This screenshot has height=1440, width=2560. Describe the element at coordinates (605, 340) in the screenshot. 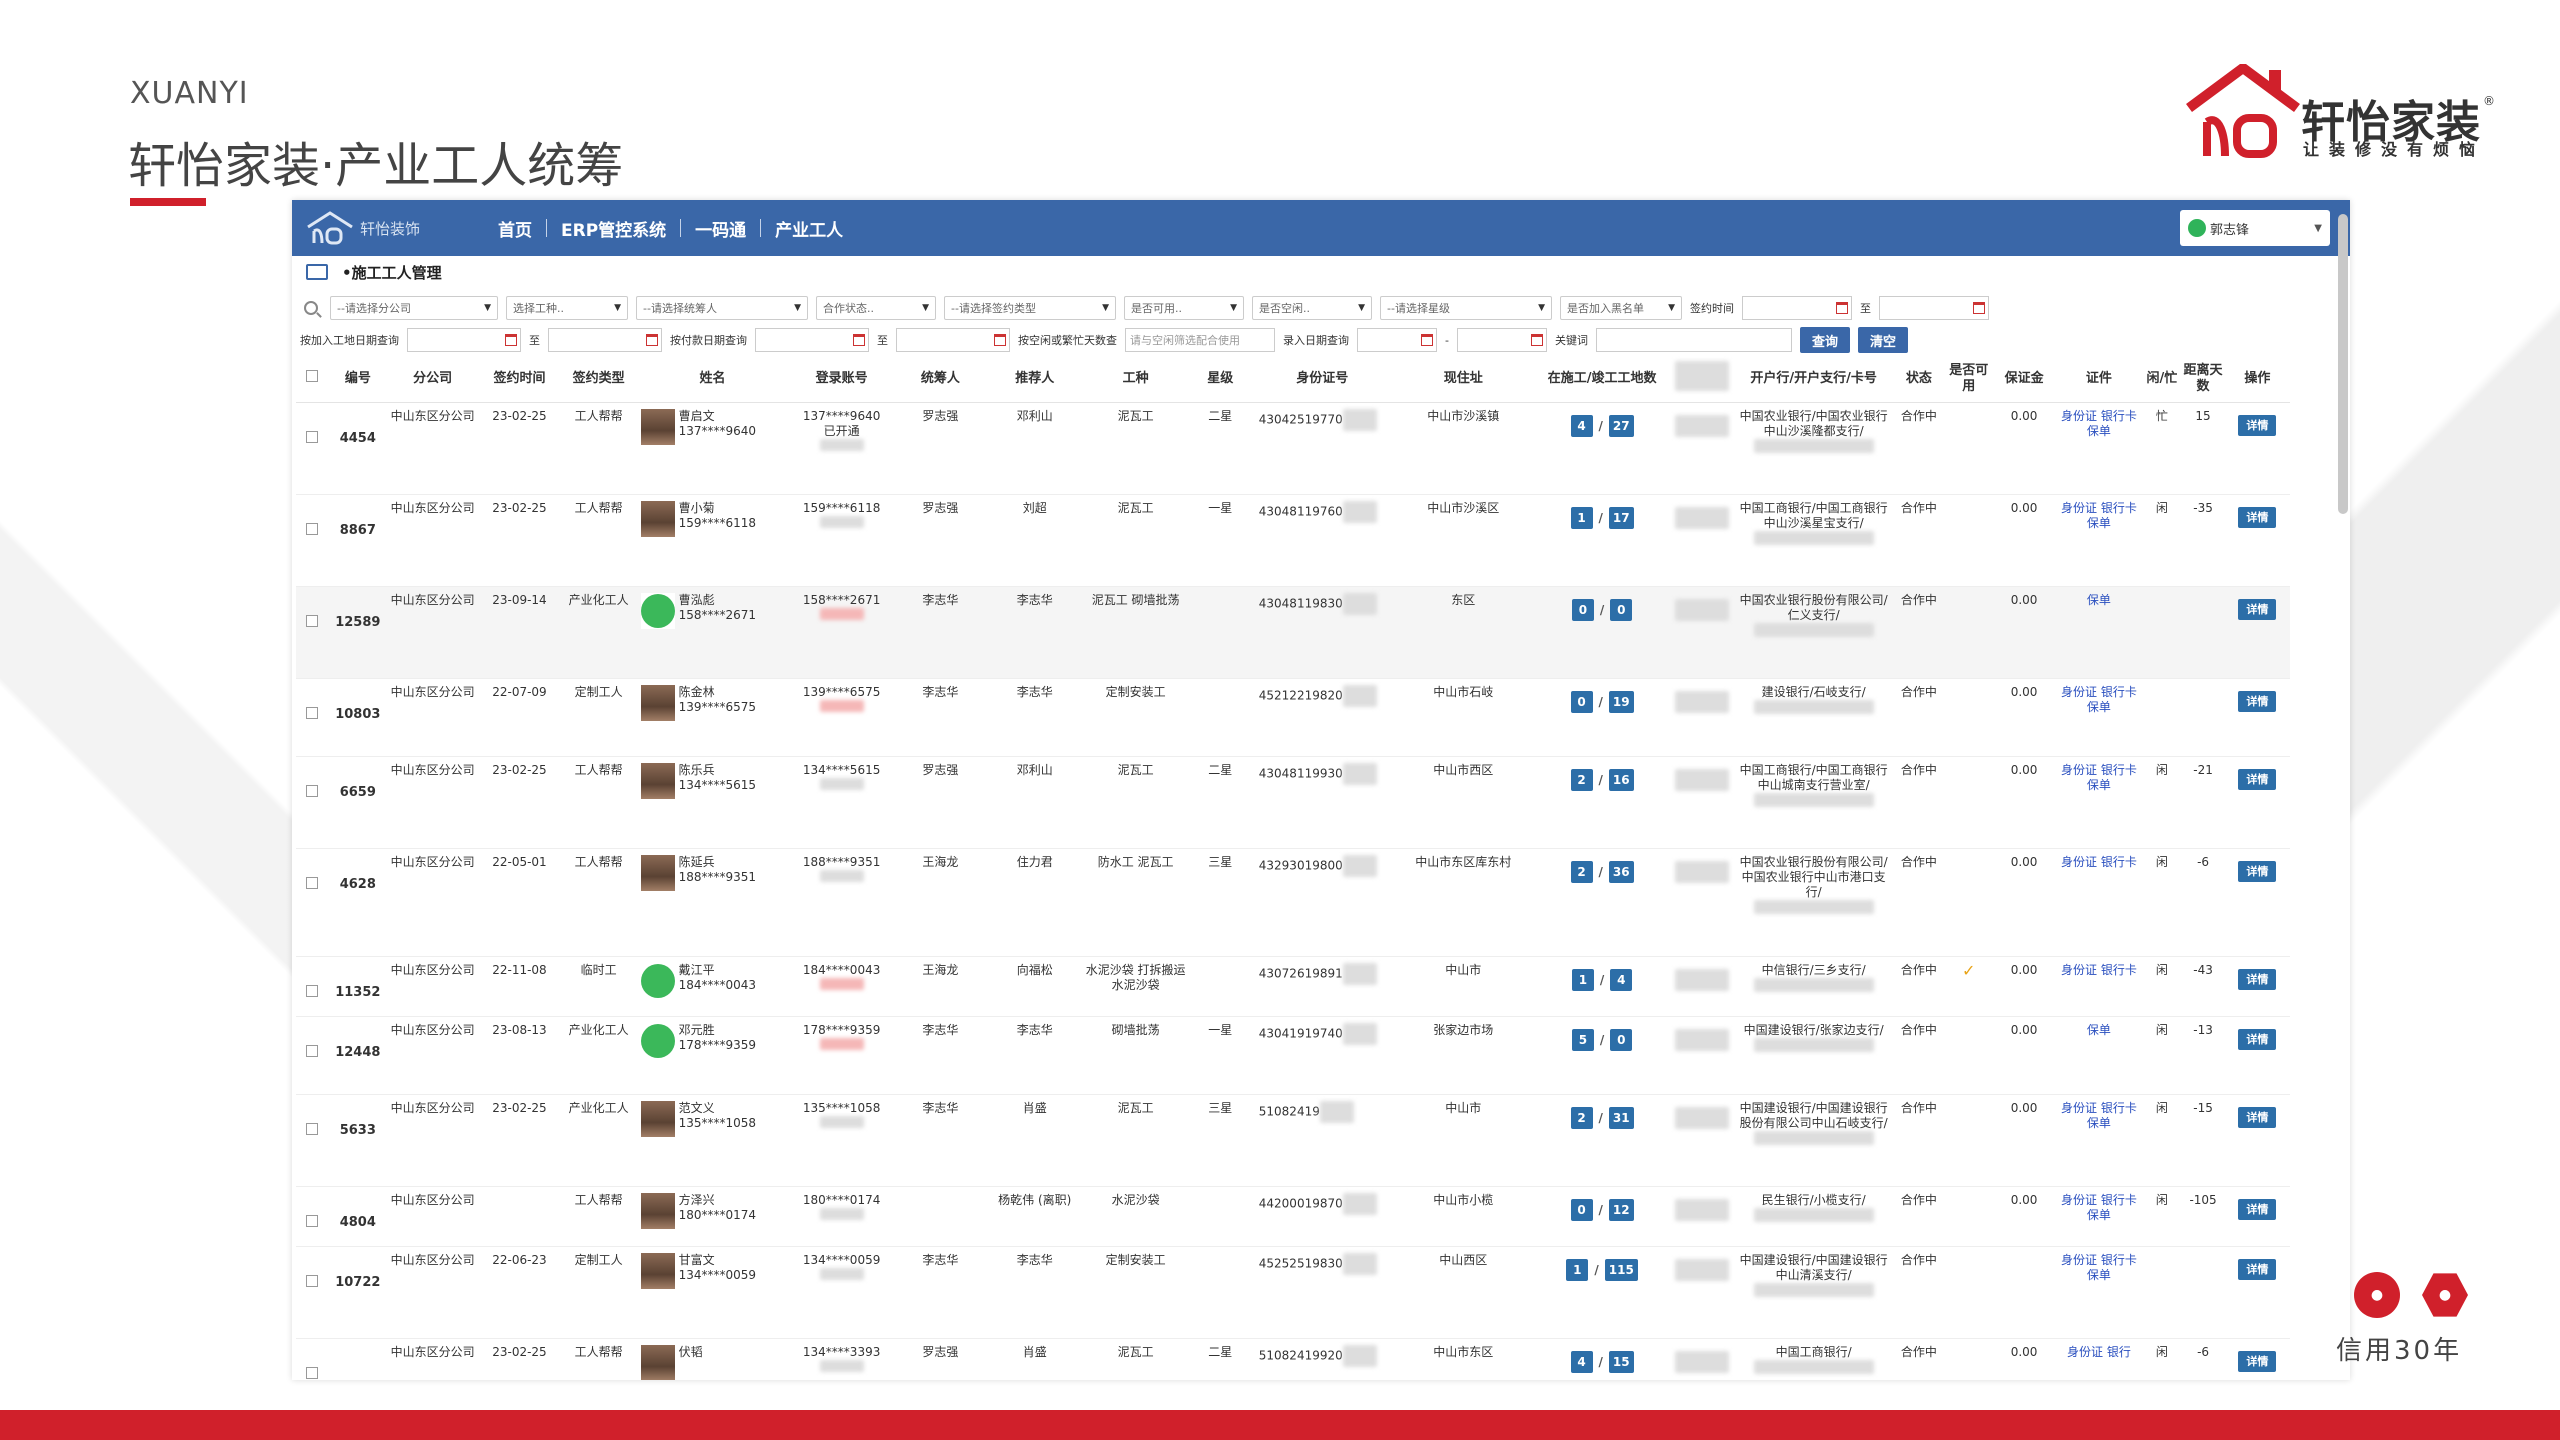

I see `join-site-end` at that location.